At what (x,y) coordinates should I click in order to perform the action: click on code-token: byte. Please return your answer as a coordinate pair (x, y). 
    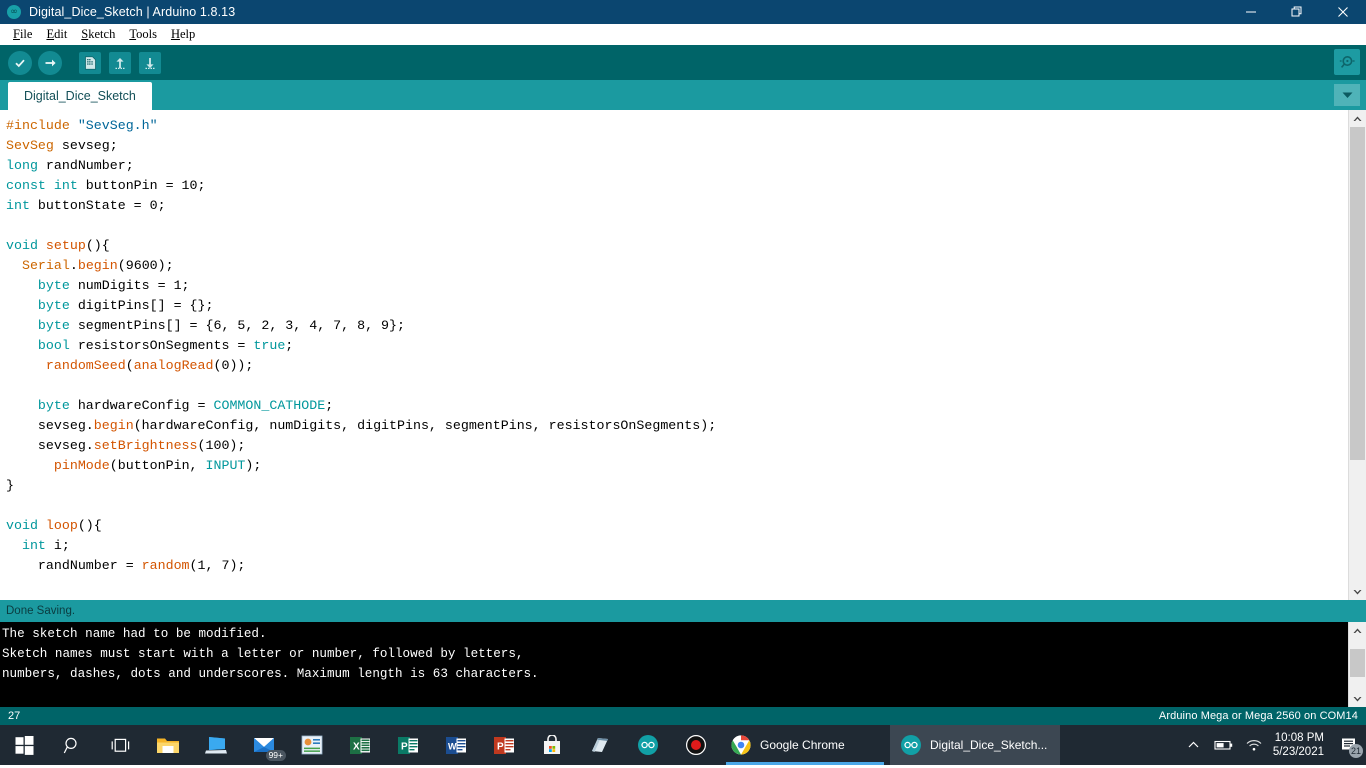
    Looking at the image, I should click on (53, 405).